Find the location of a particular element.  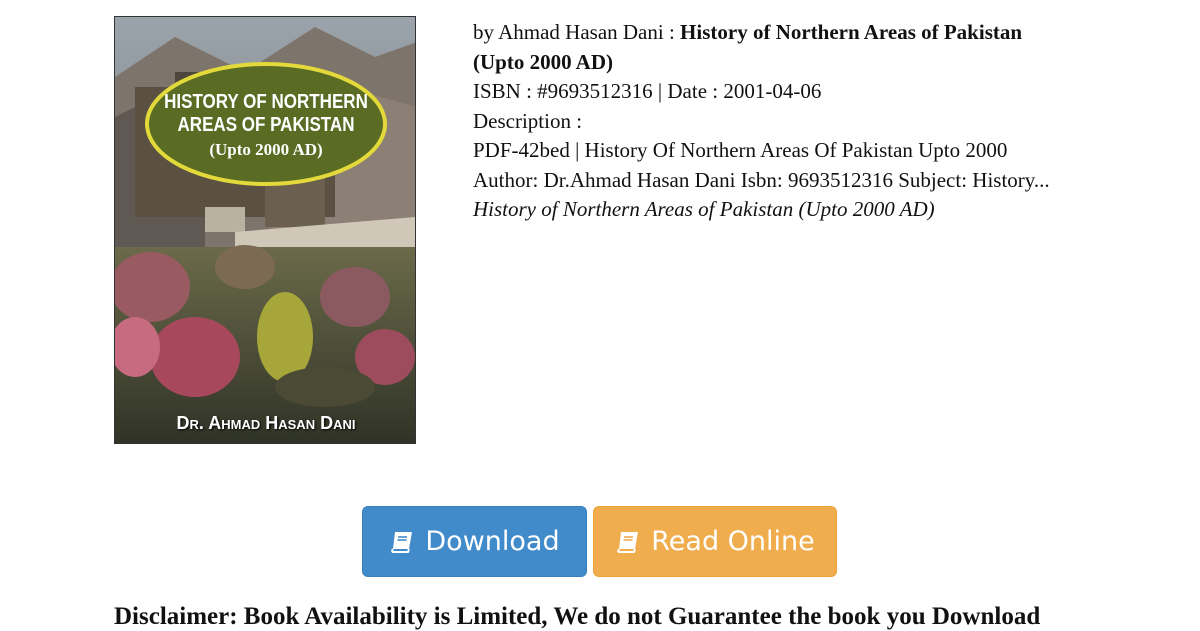

cover-title: HISTORY OF NORTHERN AREAS OF PAKISTAN is located at coordinates (266, 114).